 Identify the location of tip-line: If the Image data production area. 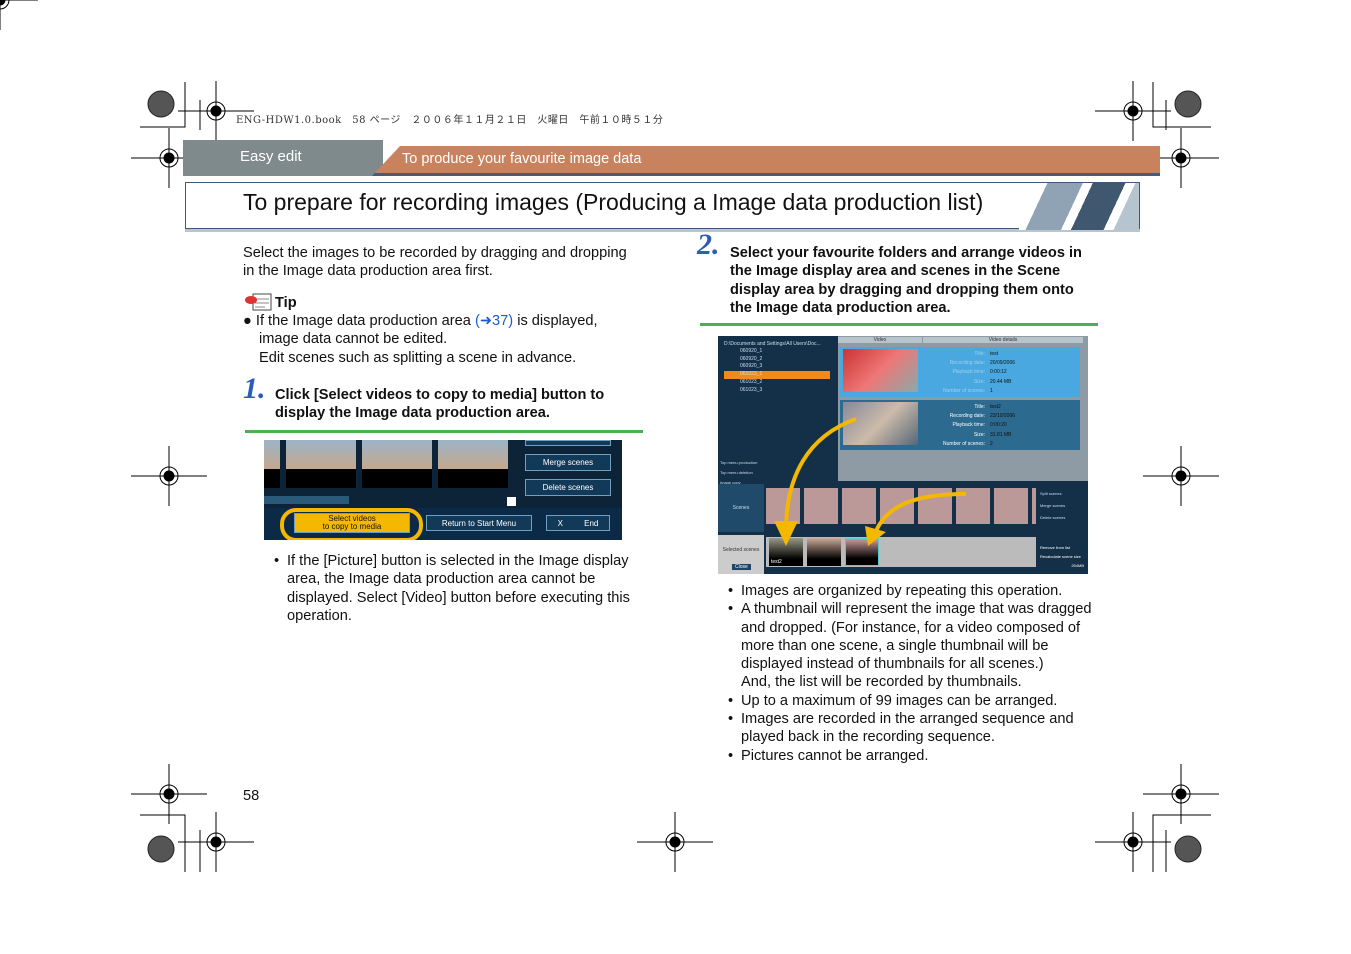
(365, 321).